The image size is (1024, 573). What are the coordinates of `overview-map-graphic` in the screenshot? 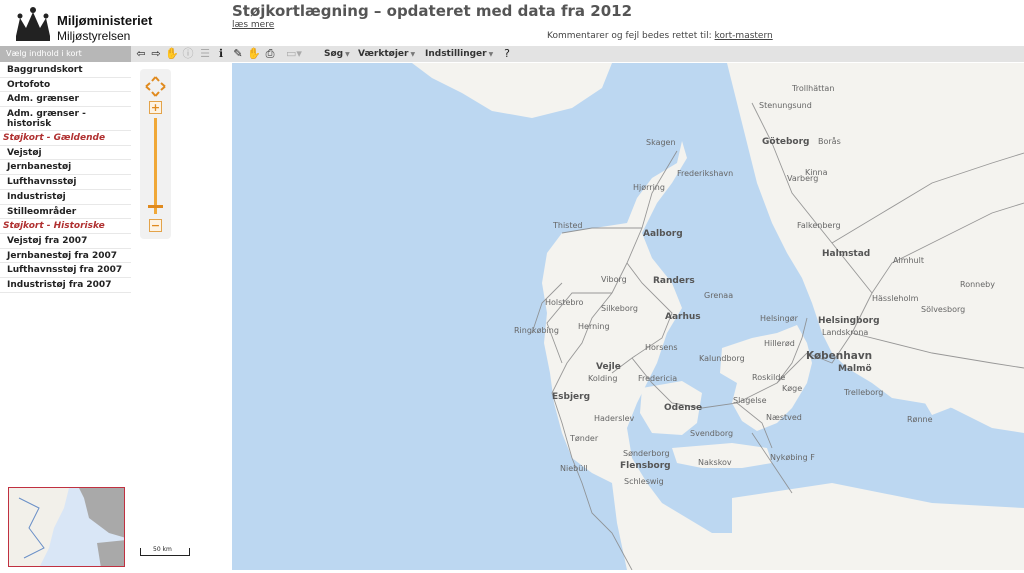 It's located at (66, 527).